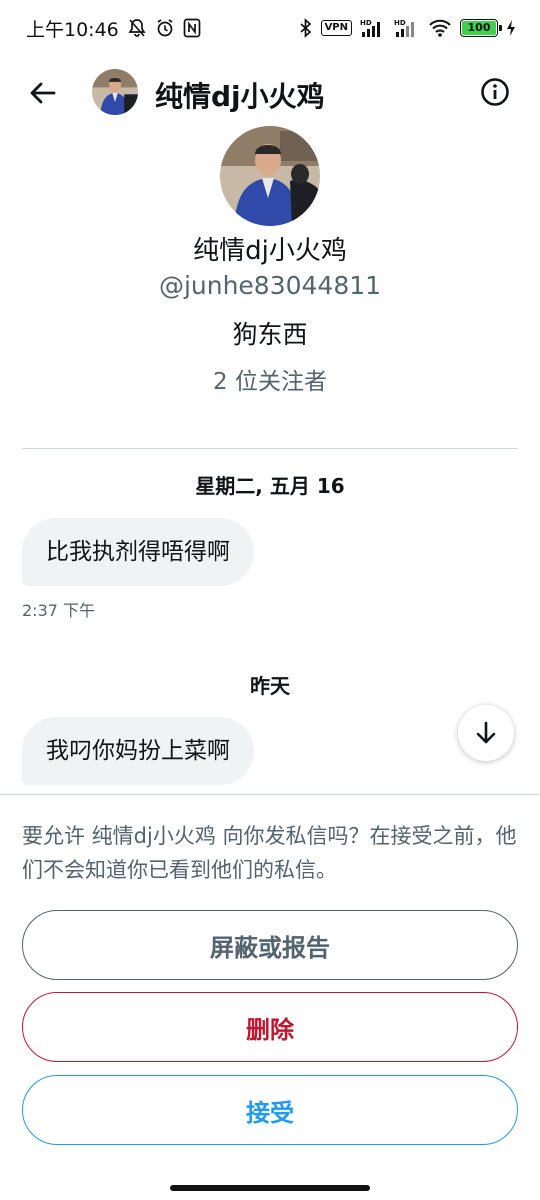 The height and width of the screenshot is (1200, 540). Describe the element at coordinates (270, 686) in the screenshot. I see `date-separator: 昨天` at that location.